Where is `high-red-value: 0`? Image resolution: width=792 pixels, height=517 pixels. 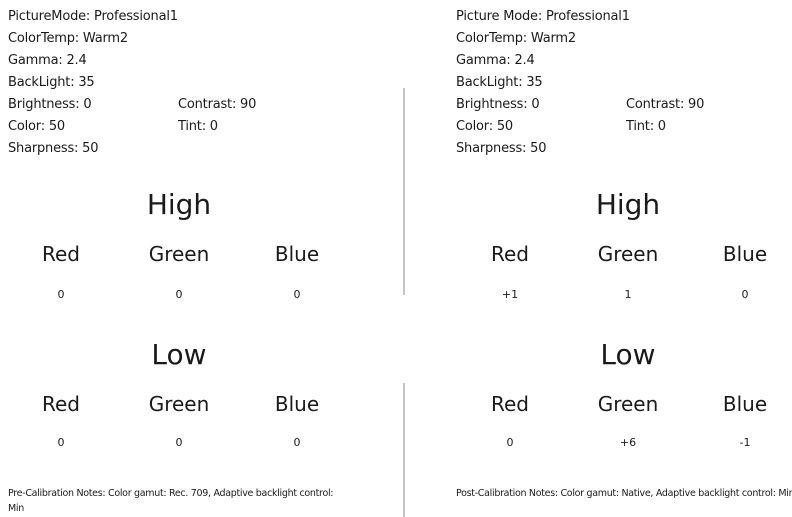 high-red-value: 0 is located at coordinates (61, 294).